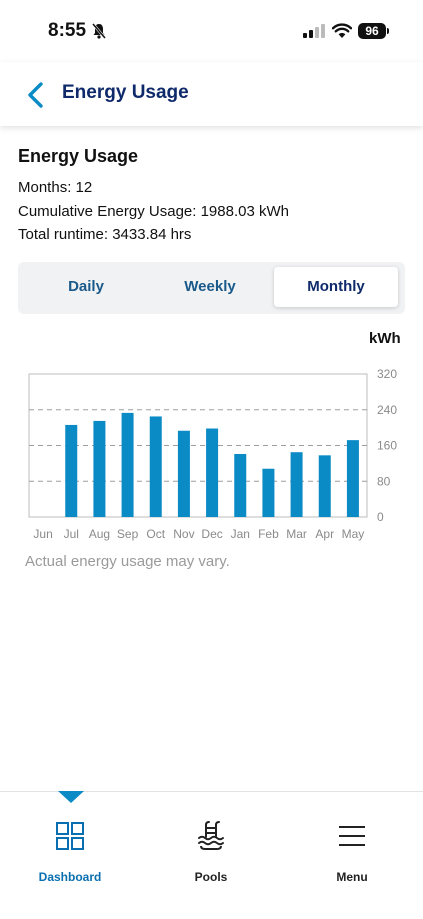 This screenshot has width=423, height=919. What do you see at coordinates (211, 877) in the screenshot?
I see `nav-pools-label: Pools` at bounding box center [211, 877].